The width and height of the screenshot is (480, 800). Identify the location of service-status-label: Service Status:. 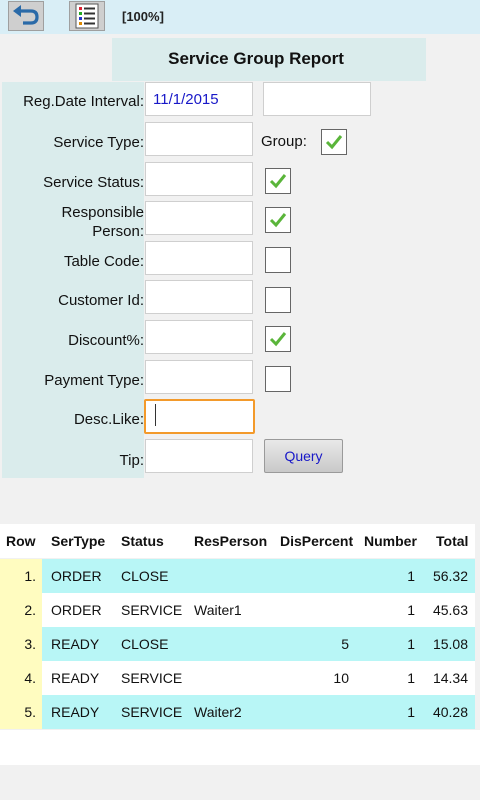
(93, 182).